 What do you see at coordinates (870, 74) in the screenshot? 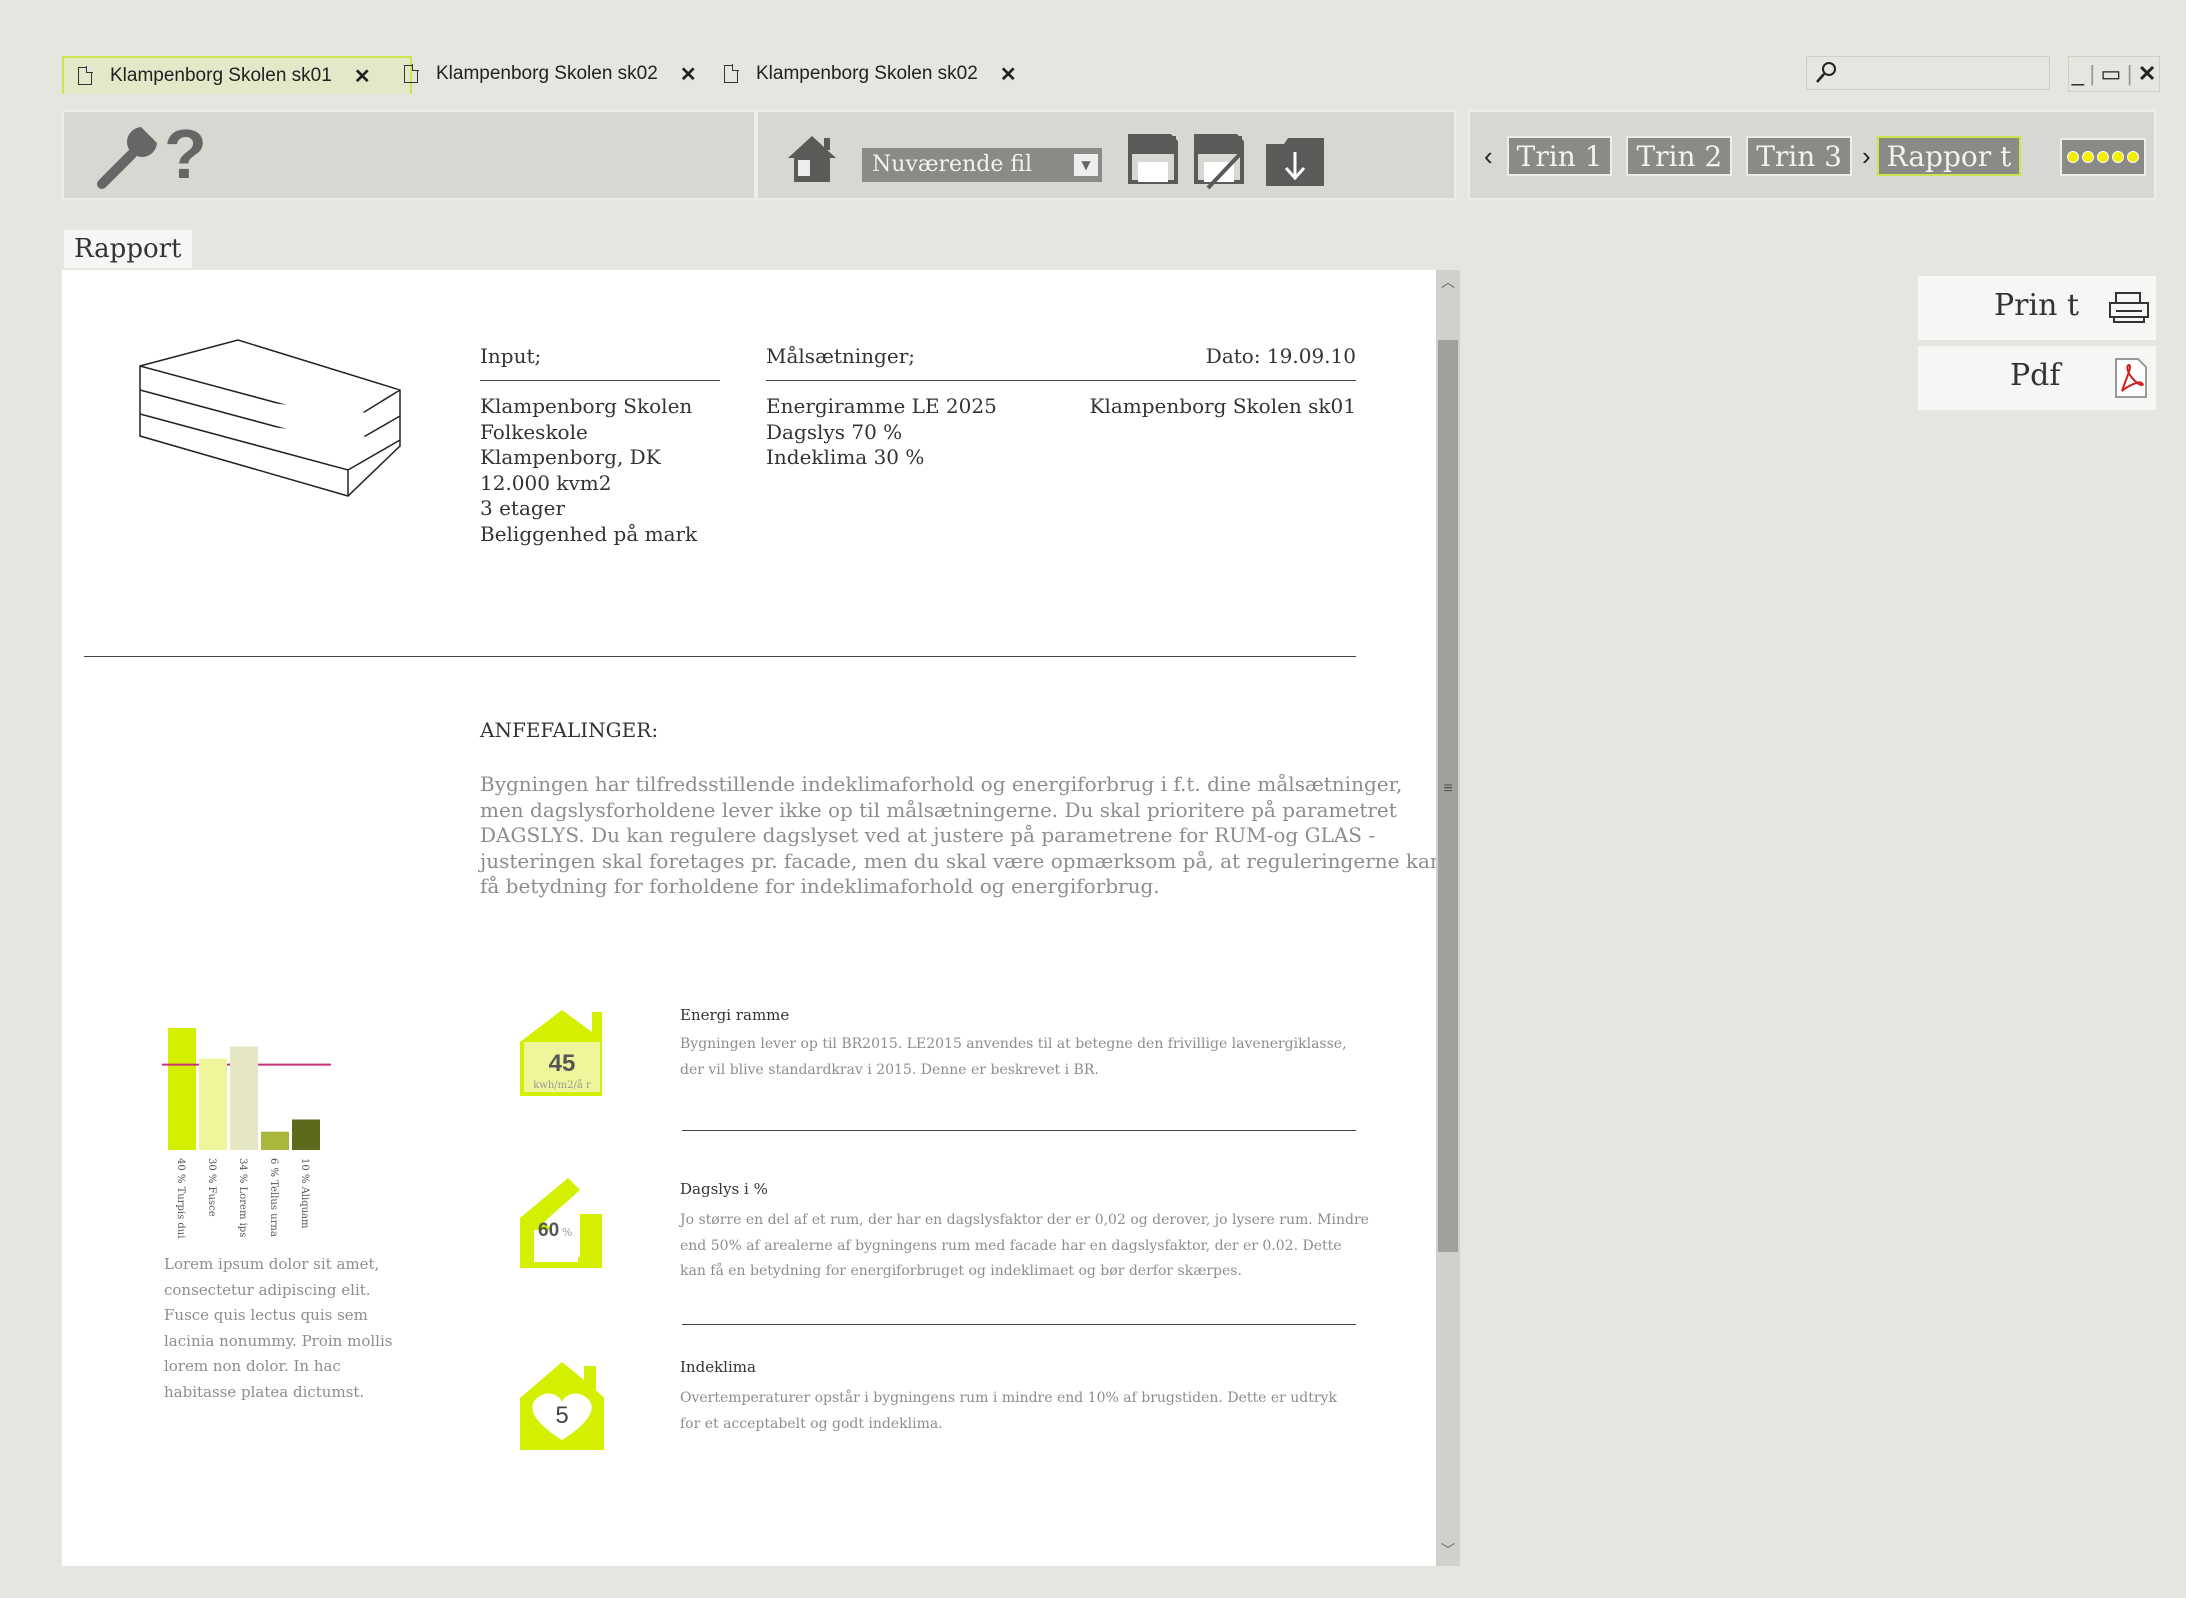
I see `tab-sk02-copy: Klampenborg Skolen sk02 ✕` at bounding box center [870, 74].